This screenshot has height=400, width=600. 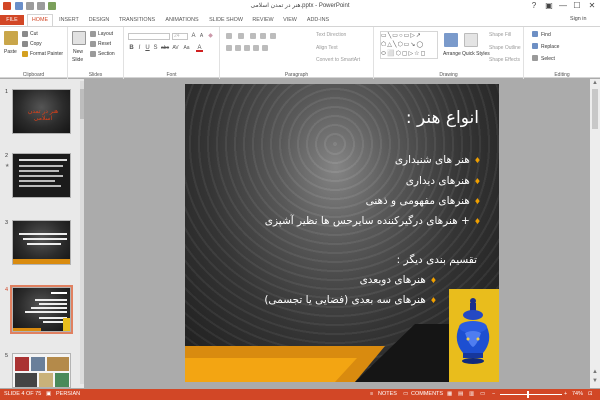 I want to click on character-spacing-button: AV, so click(x=175, y=48).